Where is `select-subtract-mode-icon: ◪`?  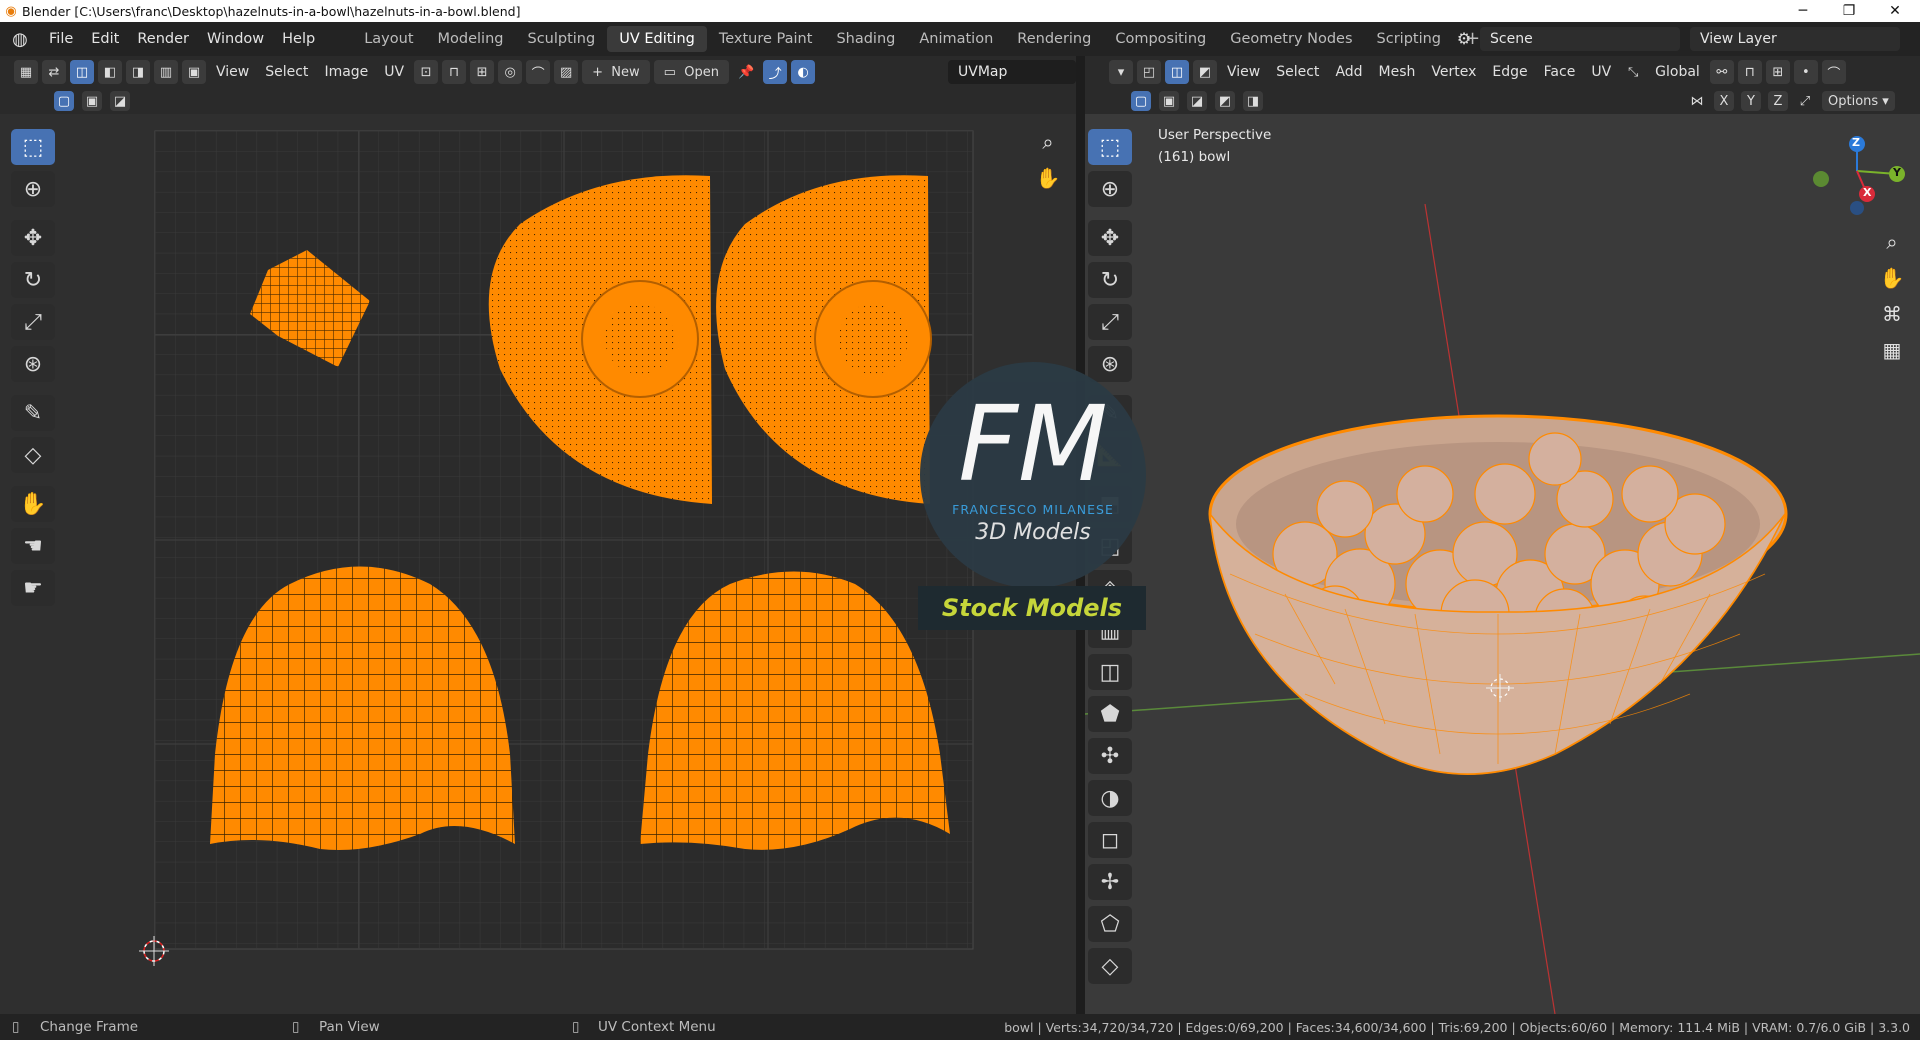
select-subtract-mode-icon: ◪ is located at coordinates (120, 101).